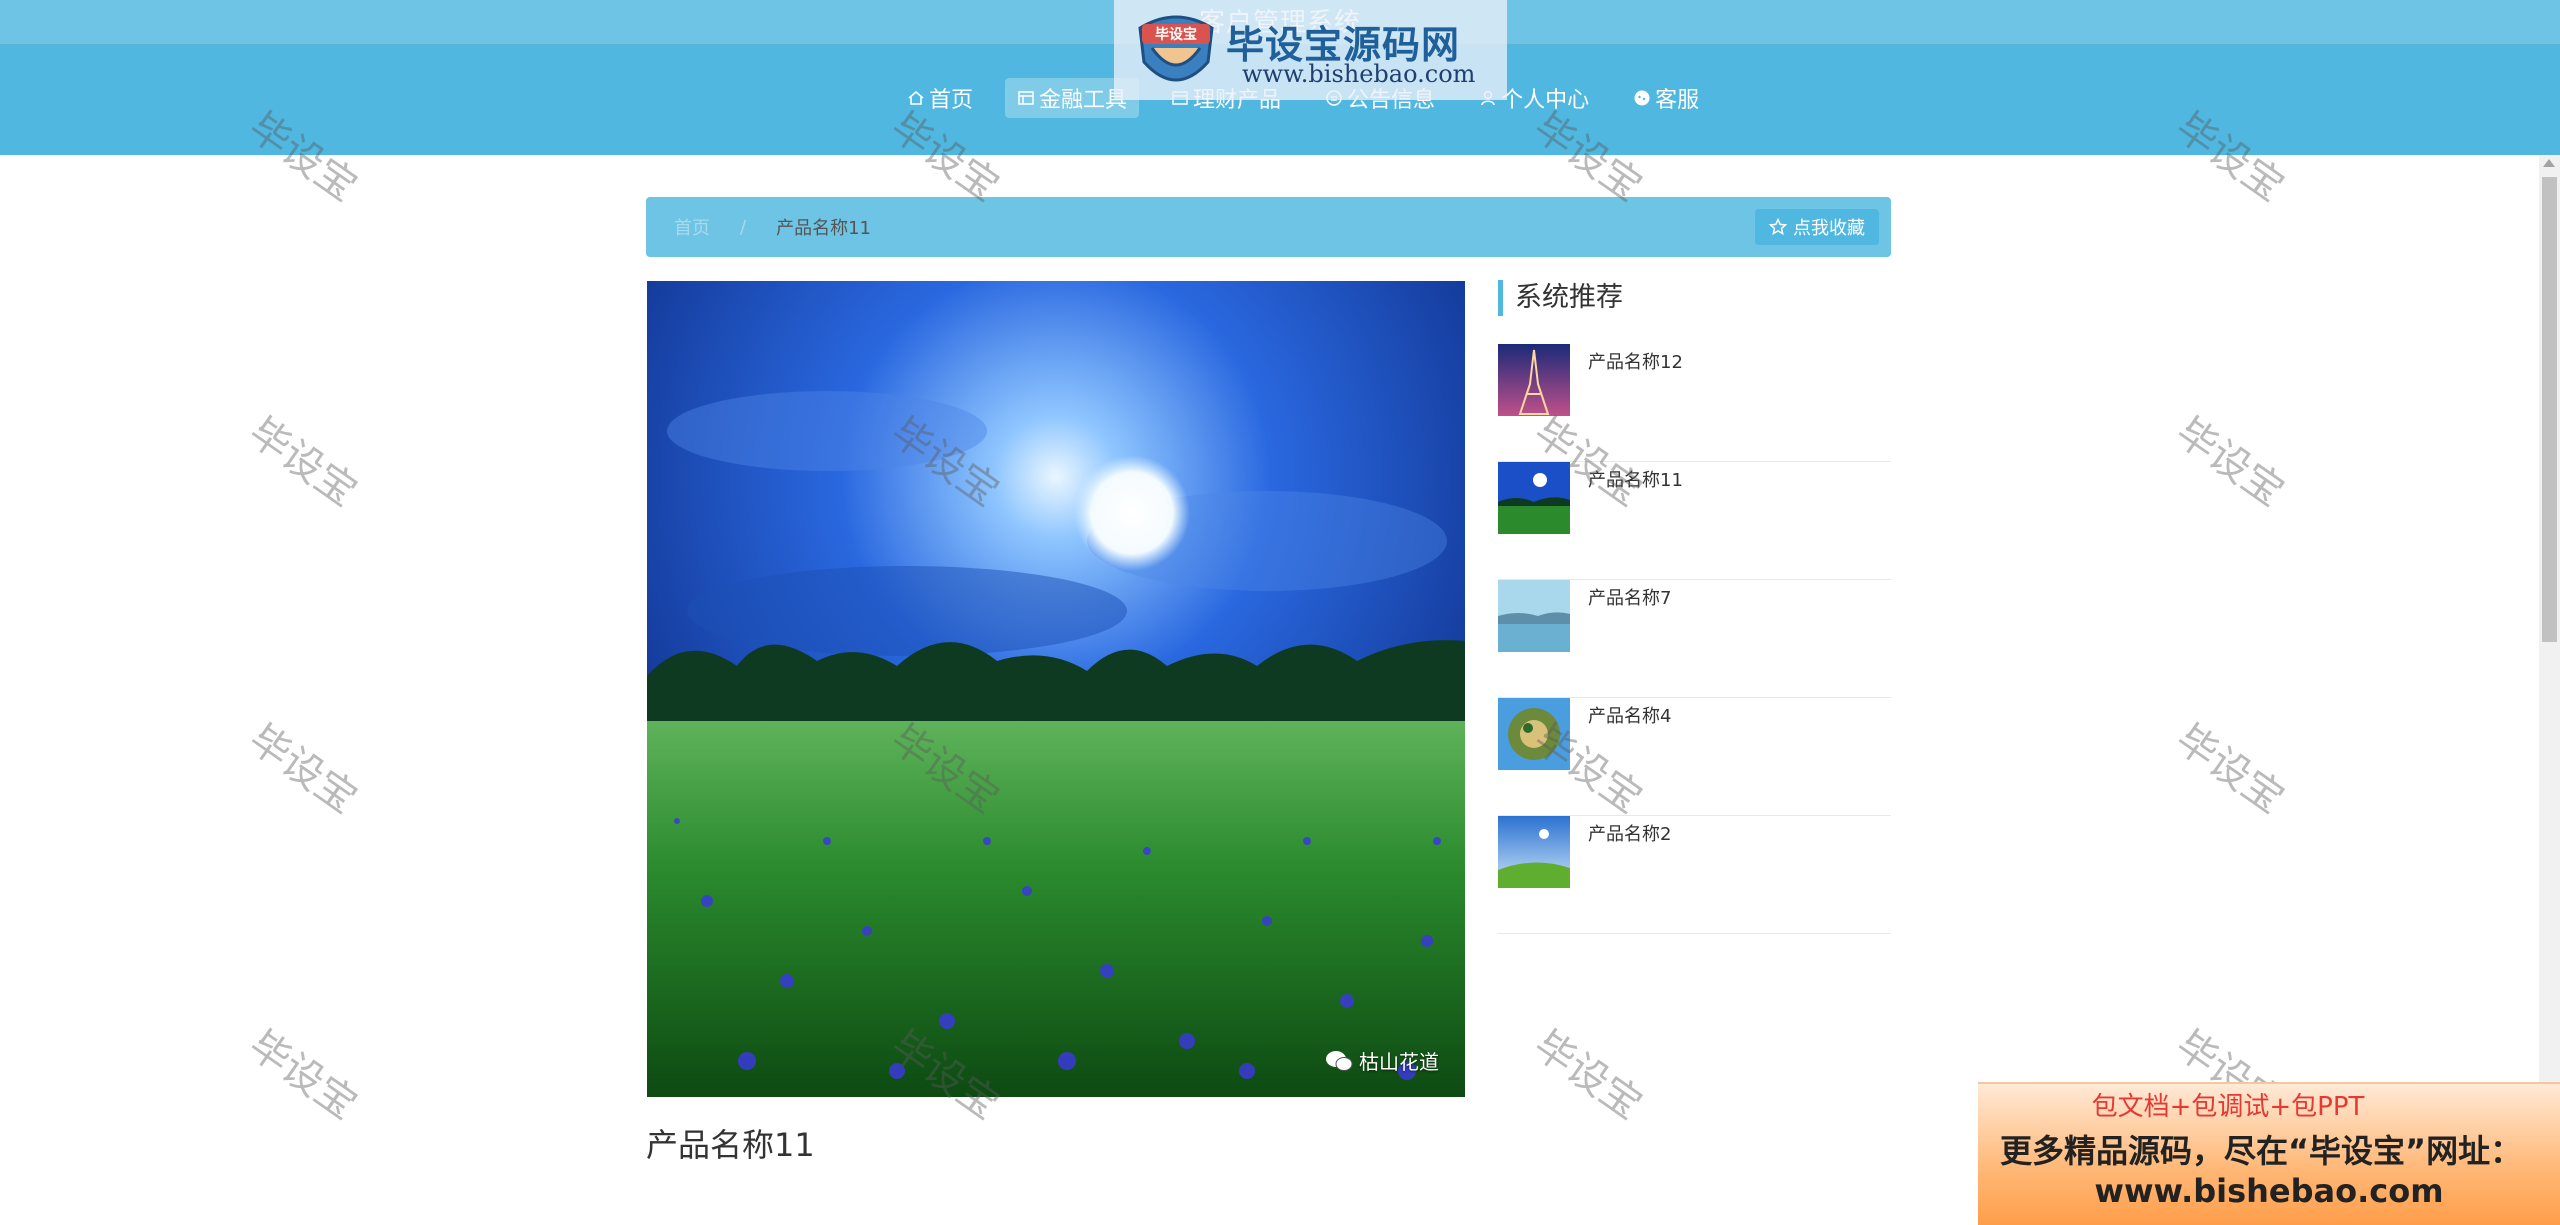  What do you see at coordinates (2549, 163) in the screenshot?
I see `scroll-up-arrow-icon` at bounding box center [2549, 163].